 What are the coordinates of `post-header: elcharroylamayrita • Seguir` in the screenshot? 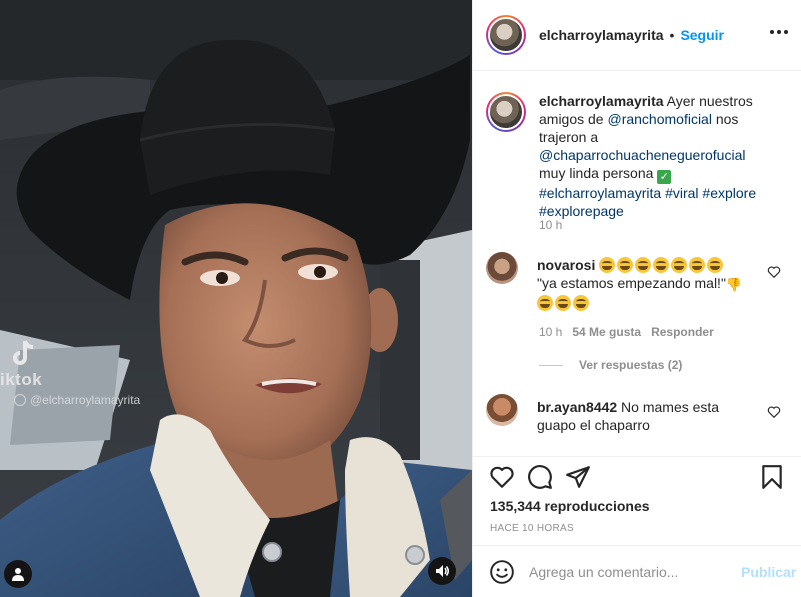 It's located at (637, 35).